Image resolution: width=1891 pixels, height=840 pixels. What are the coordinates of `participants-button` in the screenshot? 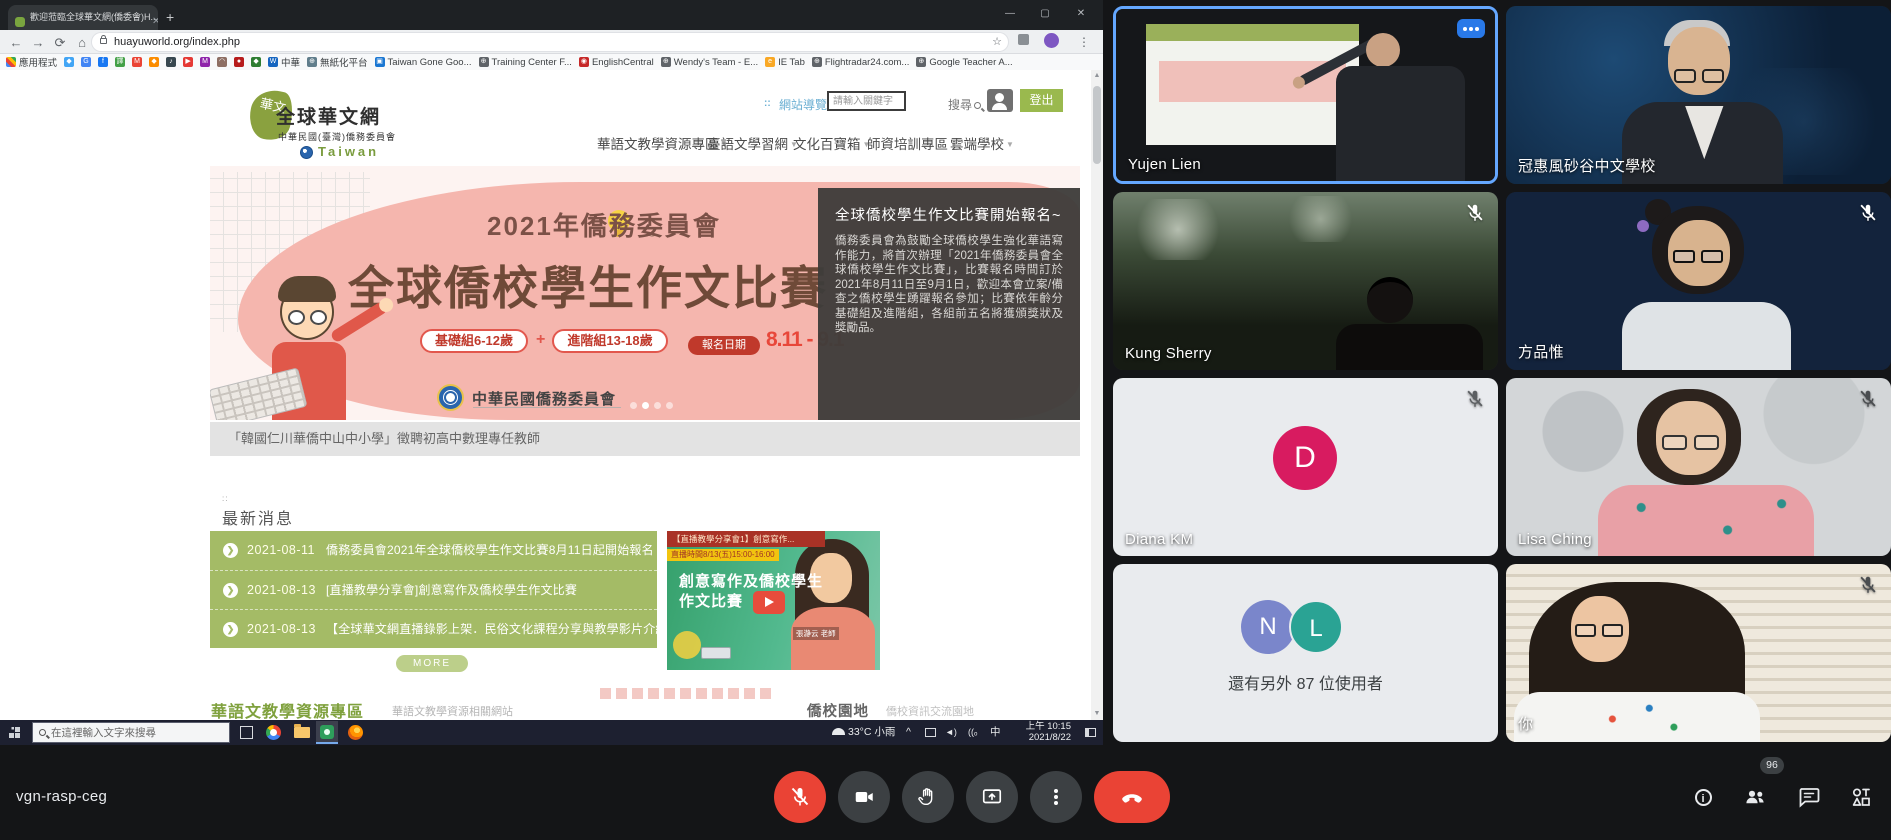 It's located at (1755, 797).